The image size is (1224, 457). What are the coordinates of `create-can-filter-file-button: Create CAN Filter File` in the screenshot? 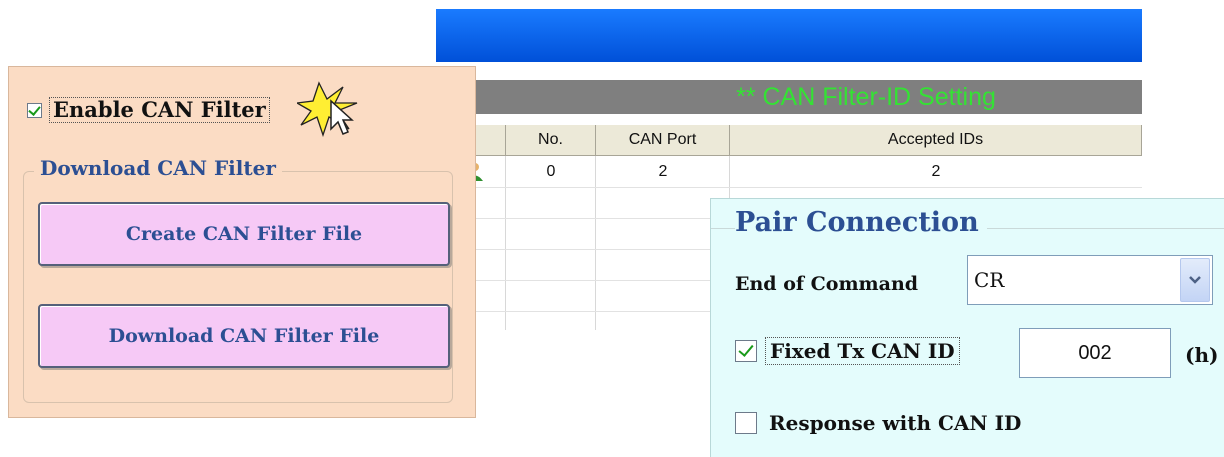 It's located at (244, 234).